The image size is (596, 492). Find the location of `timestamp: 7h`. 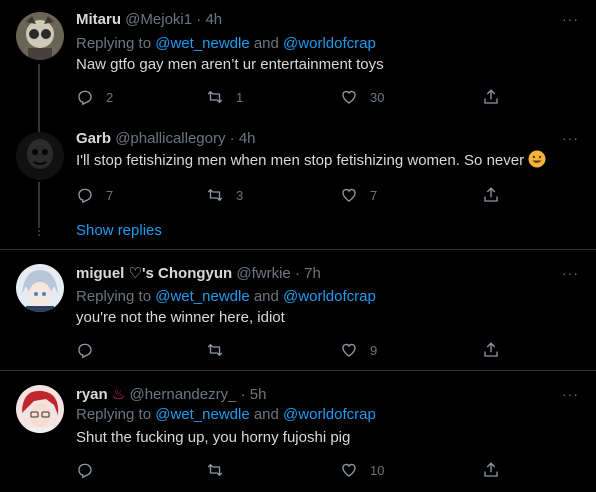

timestamp: 7h is located at coordinates (312, 273).